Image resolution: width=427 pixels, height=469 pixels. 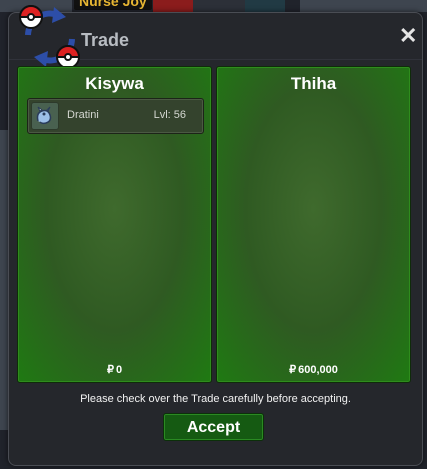 I want to click on money-offer-left: ₽0, so click(x=114, y=369).